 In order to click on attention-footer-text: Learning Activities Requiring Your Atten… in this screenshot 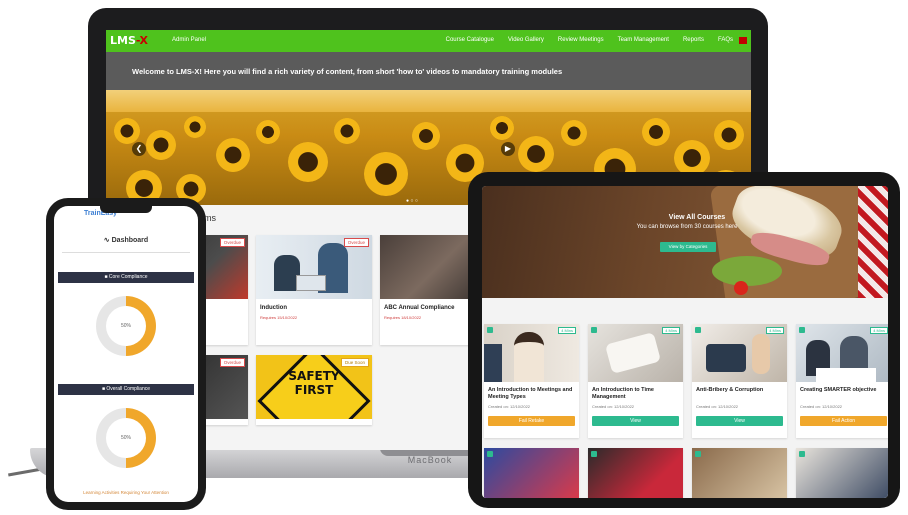, I will do `click(126, 492)`.